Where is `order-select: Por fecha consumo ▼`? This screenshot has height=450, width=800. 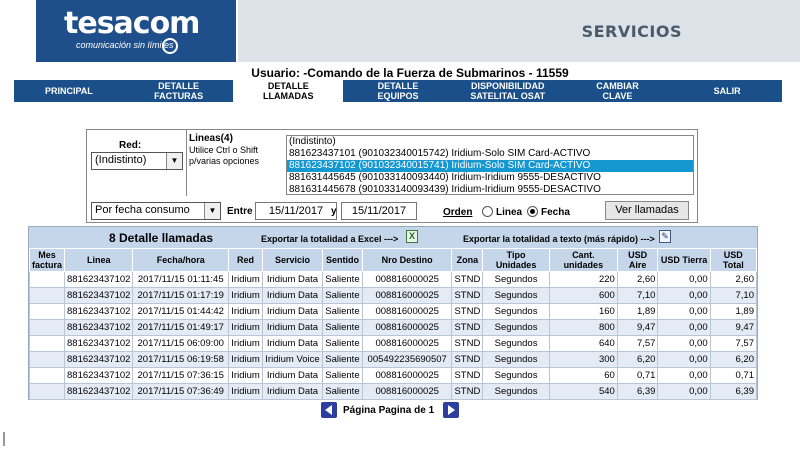 order-select: Por fecha consumo ▼ is located at coordinates (156, 211).